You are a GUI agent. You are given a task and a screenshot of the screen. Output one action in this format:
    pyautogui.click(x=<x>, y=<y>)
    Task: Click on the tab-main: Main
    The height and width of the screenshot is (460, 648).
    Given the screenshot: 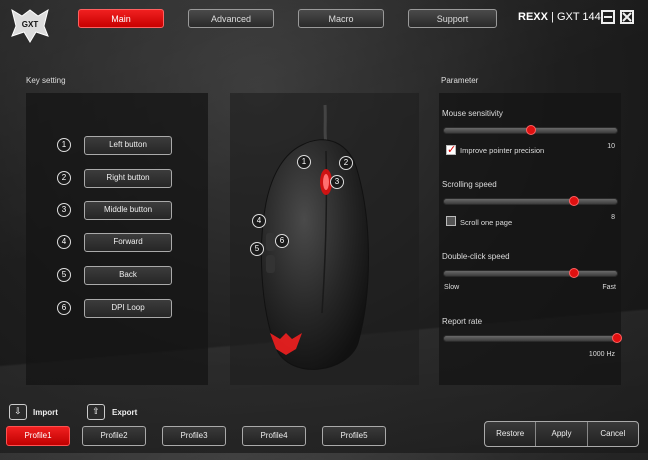 What is the action you would take?
    pyautogui.click(x=121, y=18)
    